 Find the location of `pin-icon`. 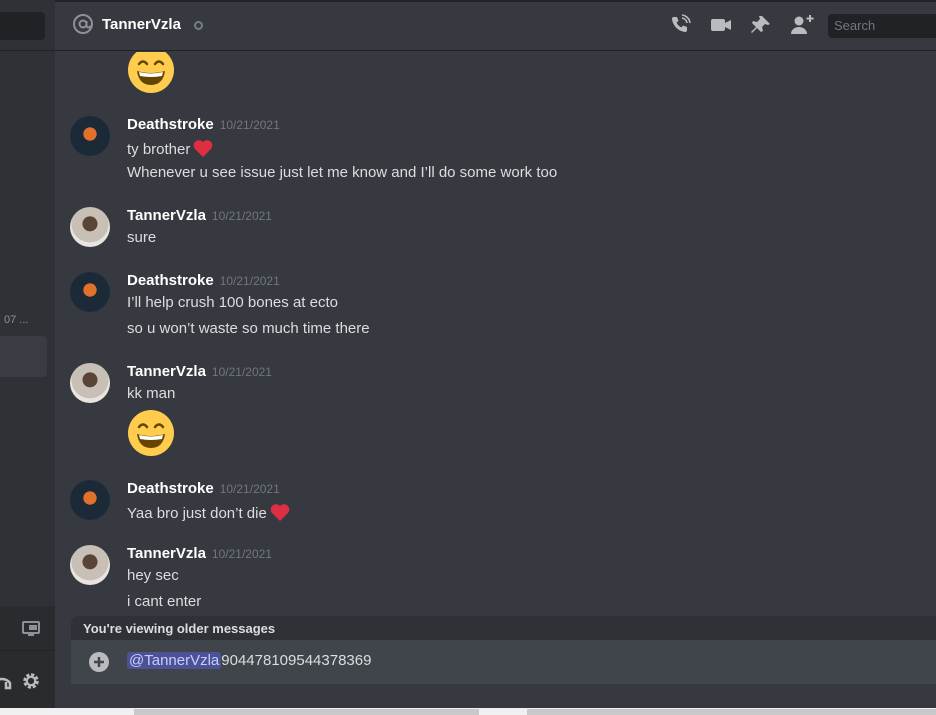

pin-icon is located at coordinates (761, 25).